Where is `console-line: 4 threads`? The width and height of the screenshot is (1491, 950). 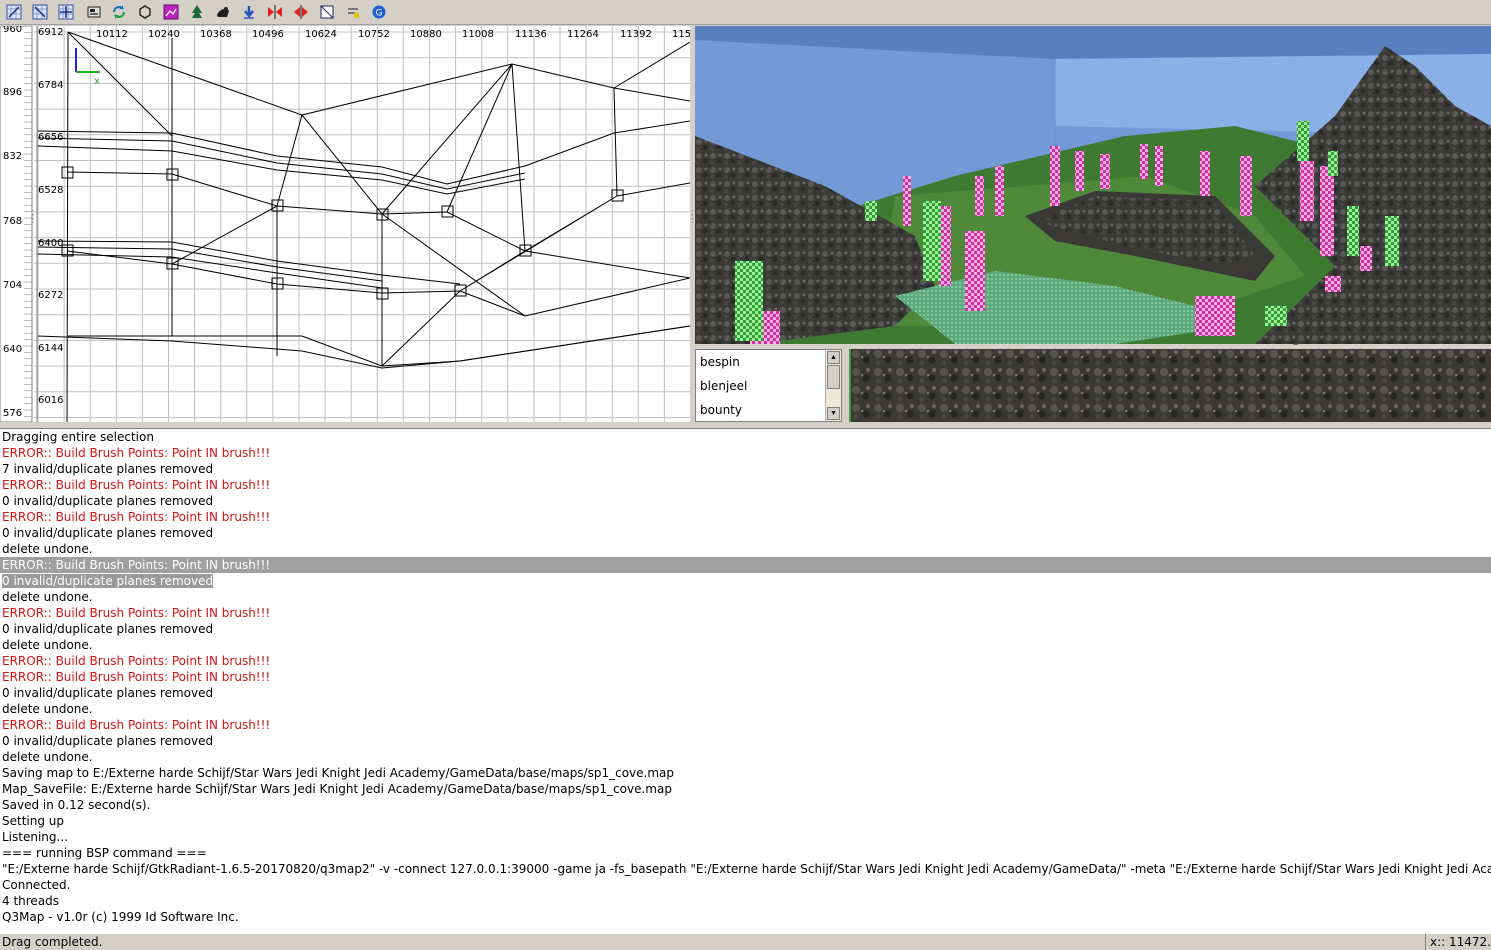 console-line: 4 threads is located at coordinates (31, 901).